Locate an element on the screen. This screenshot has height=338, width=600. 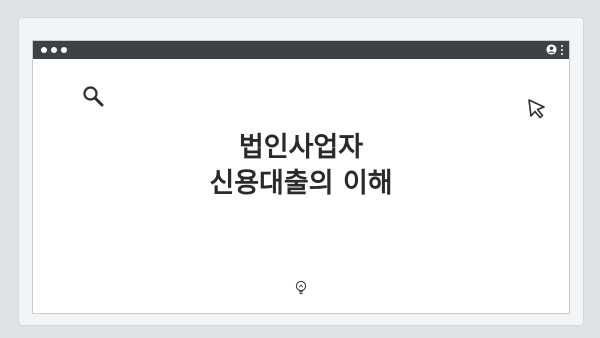
lightbulb-icon is located at coordinates (301, 287).